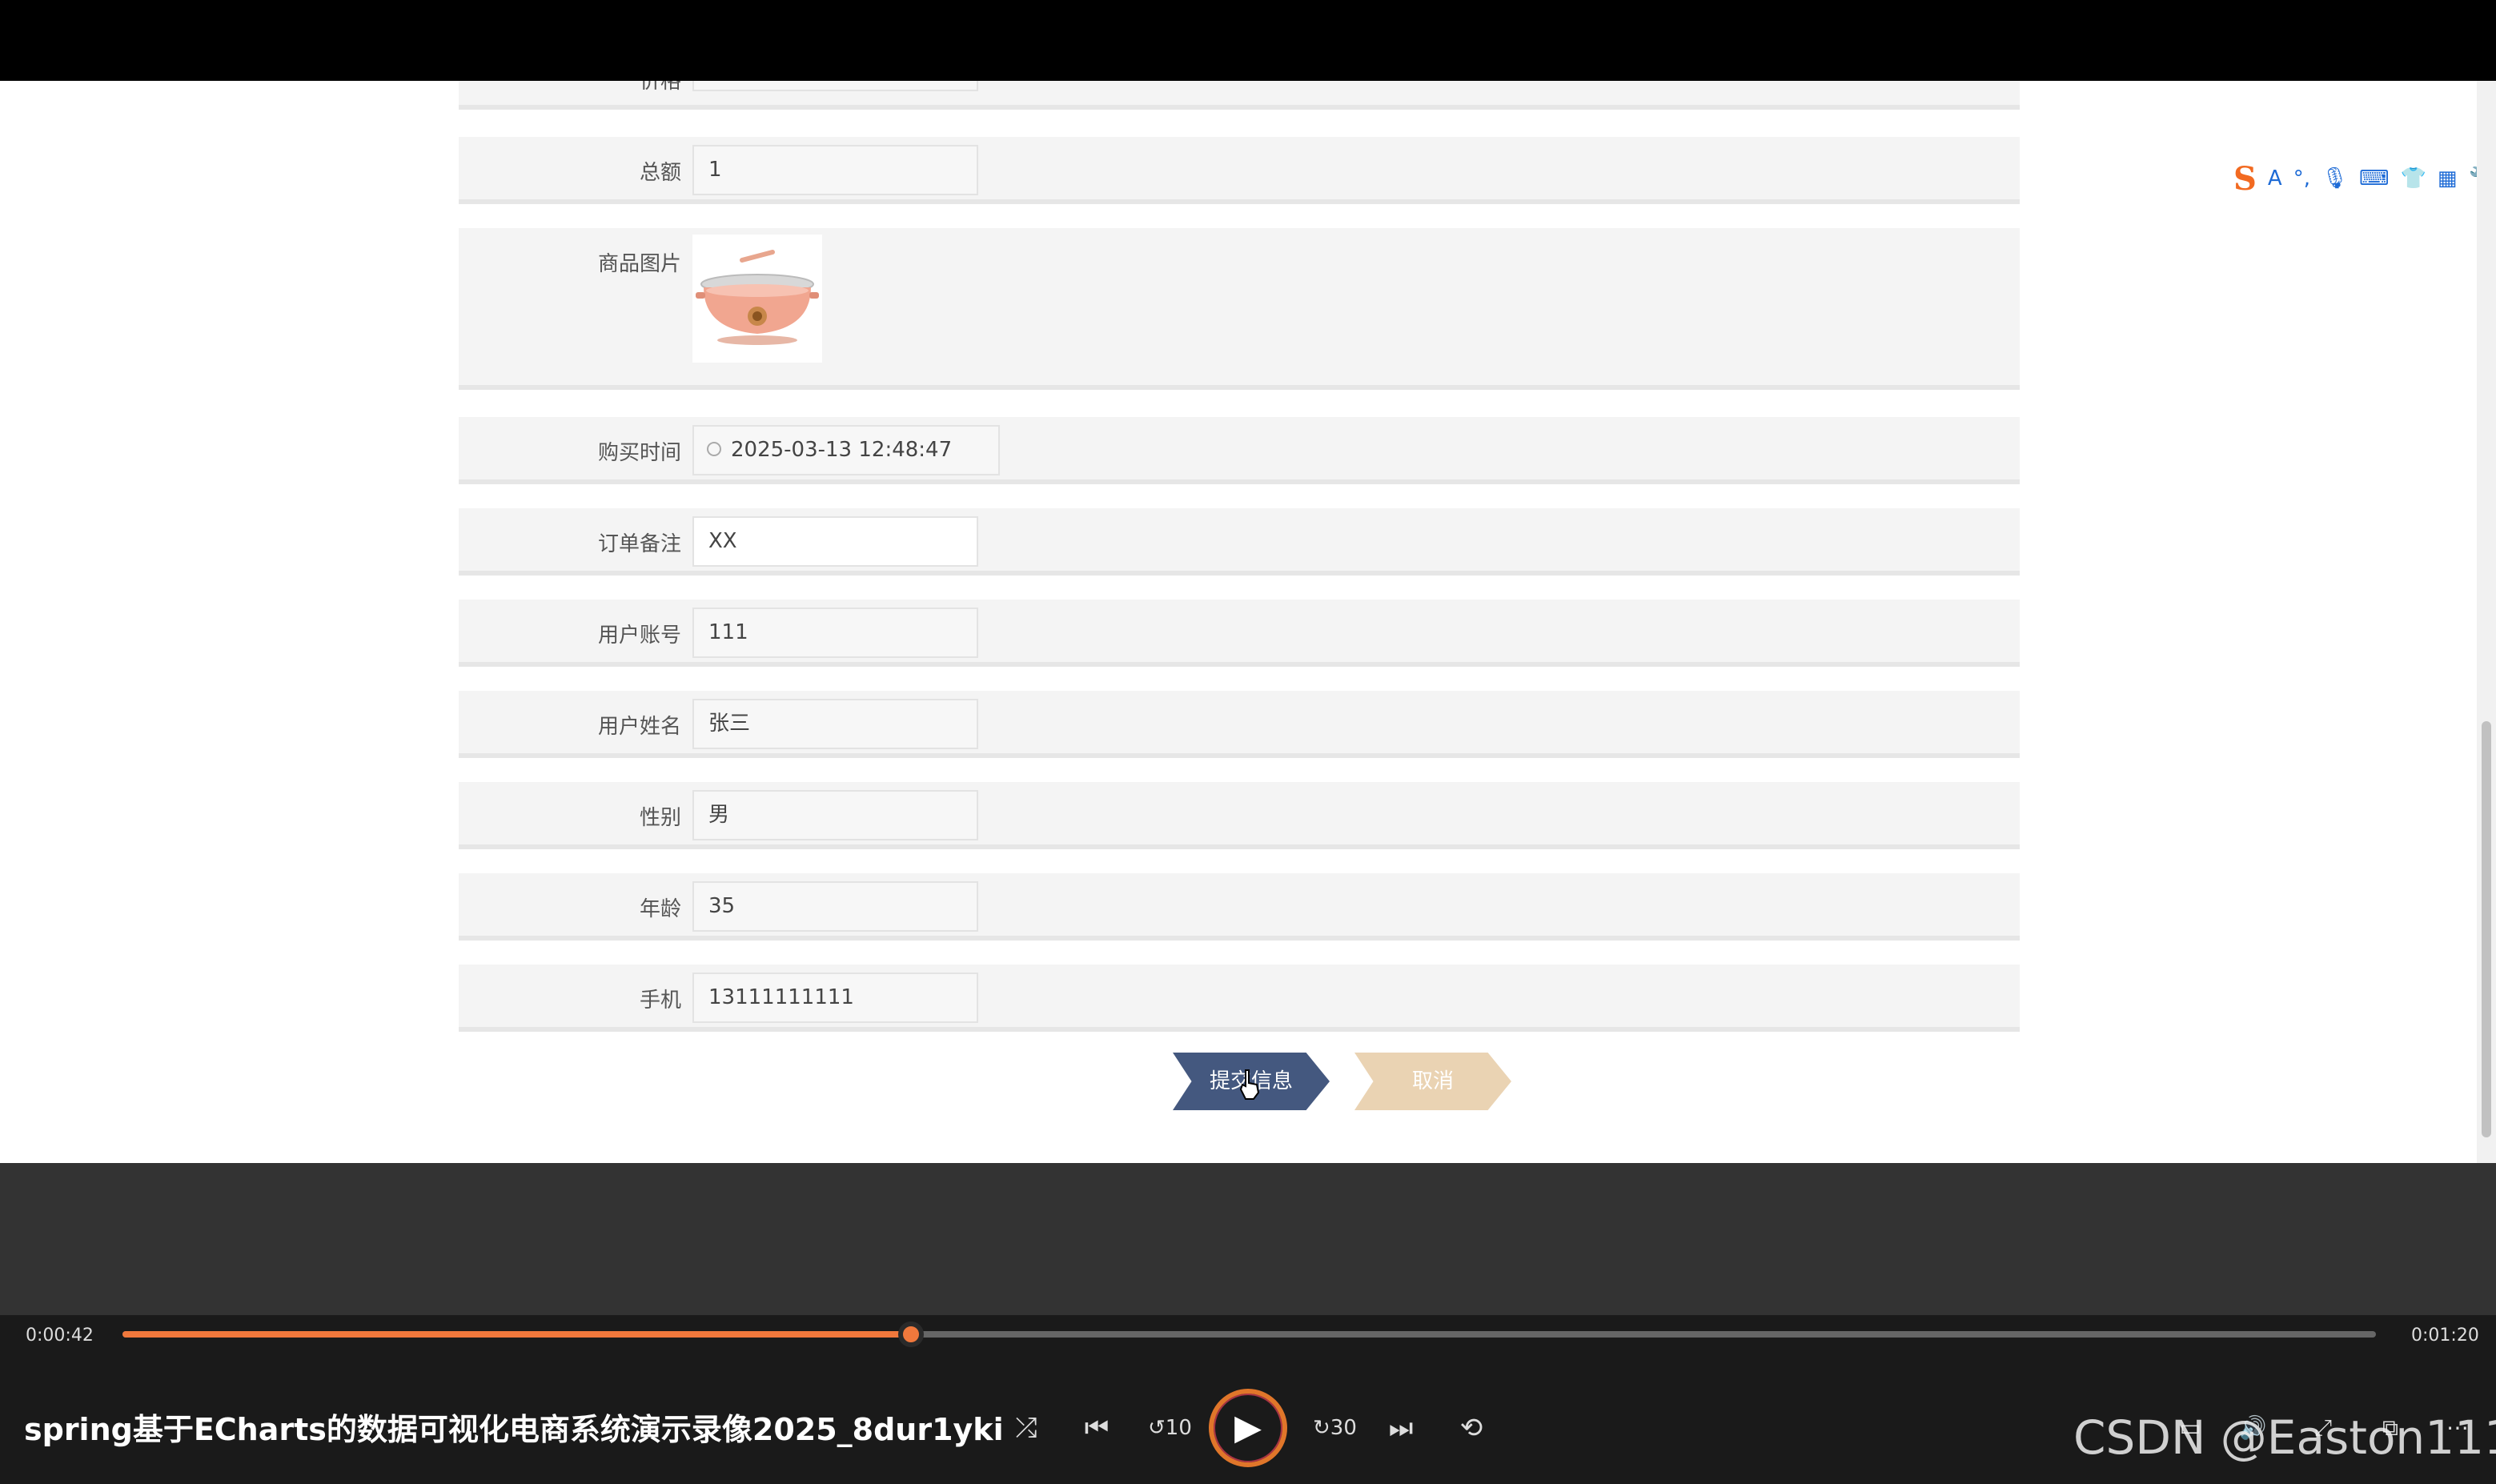 This screenshot has width=2496, height=1484. Describe the element at coordinates (1239, 907) in the screenshot. I see `form-row-age: 年龄 35` at that location.